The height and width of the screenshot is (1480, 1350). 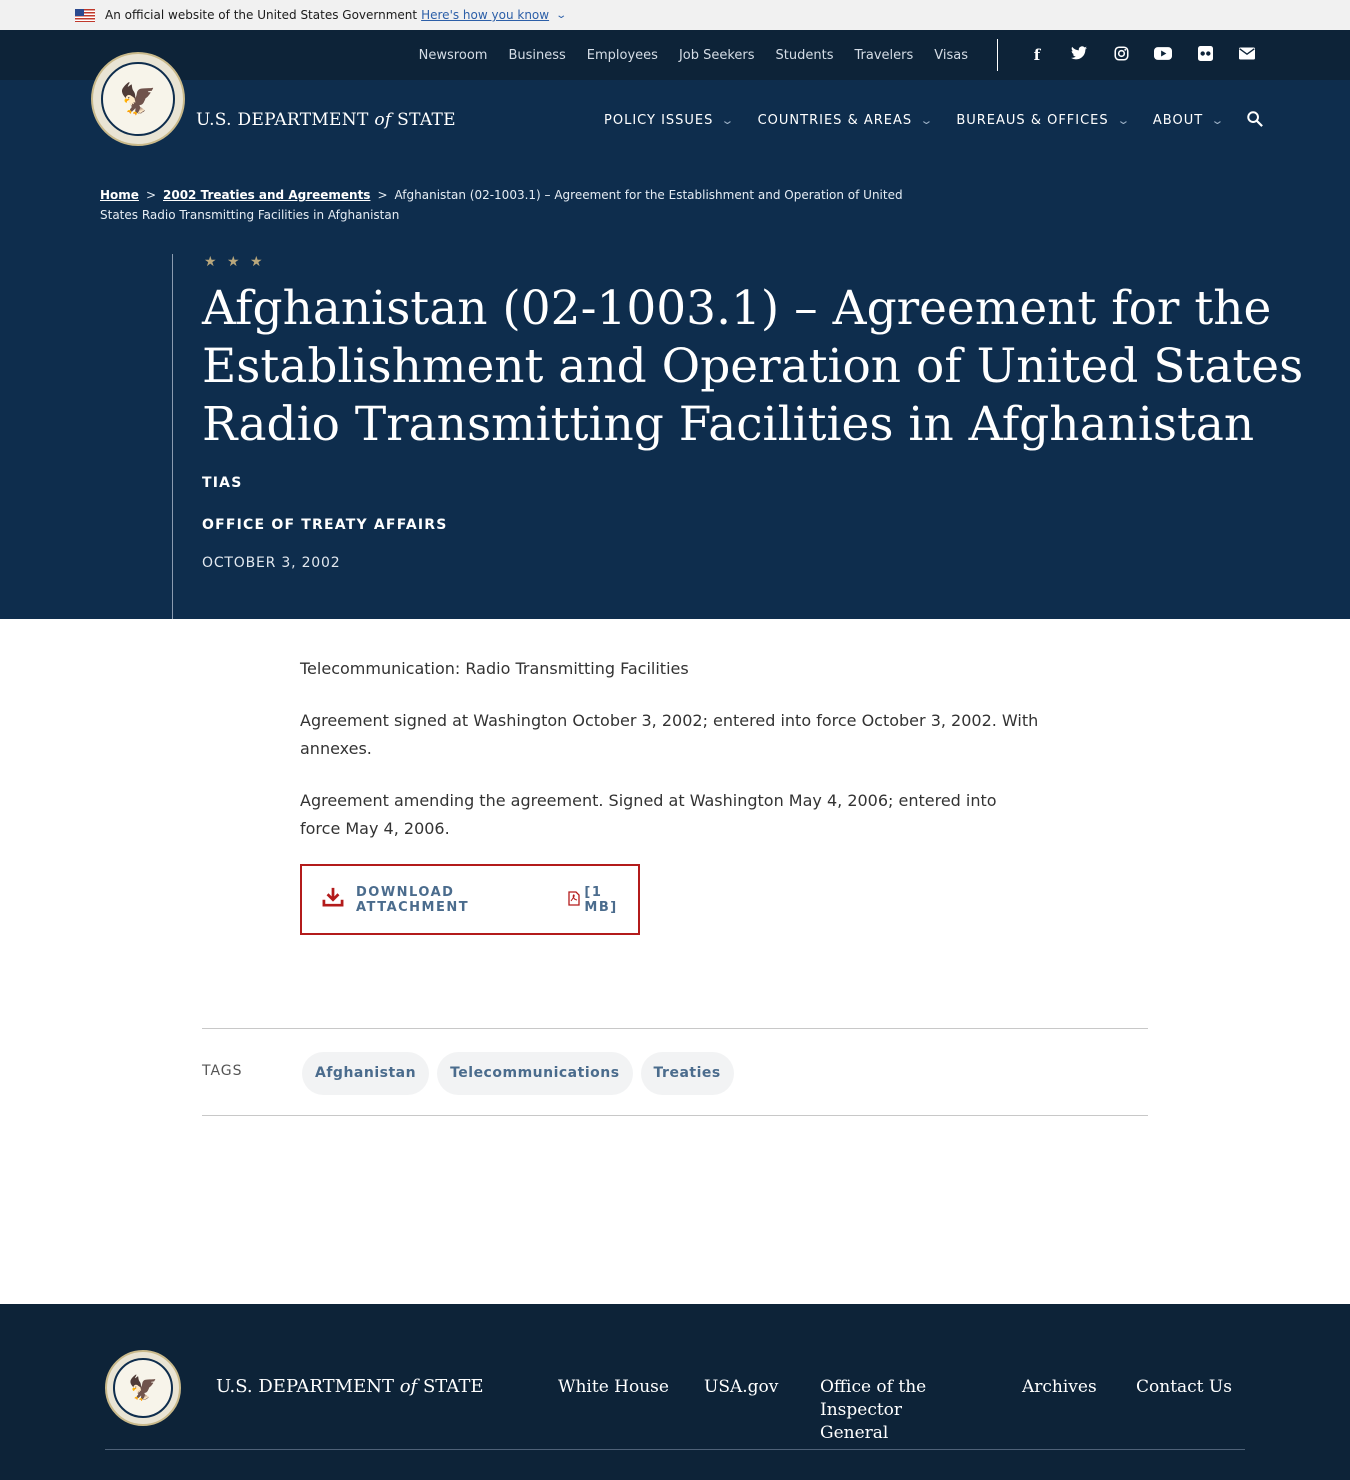 I want to click on tag-treaties: Treaties, so click(x=687, y=1073).